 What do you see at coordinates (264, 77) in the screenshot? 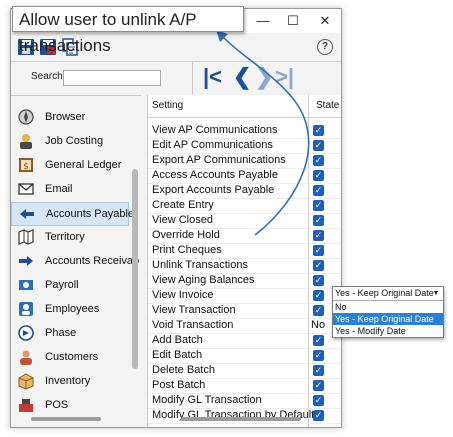
I see `next-record-button: ❯` at bounding box center [264, 77].